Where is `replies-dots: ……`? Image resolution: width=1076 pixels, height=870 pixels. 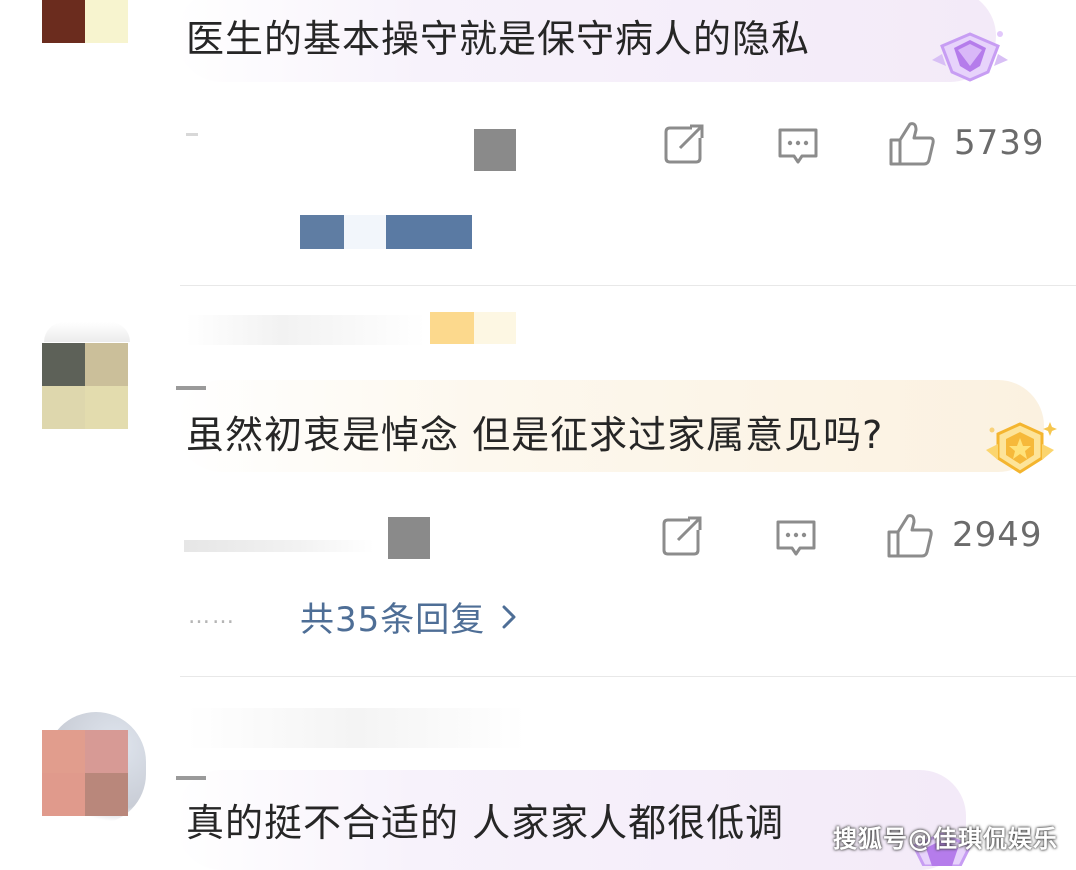 replies-dots: …… is located at coordinates (212, 616).